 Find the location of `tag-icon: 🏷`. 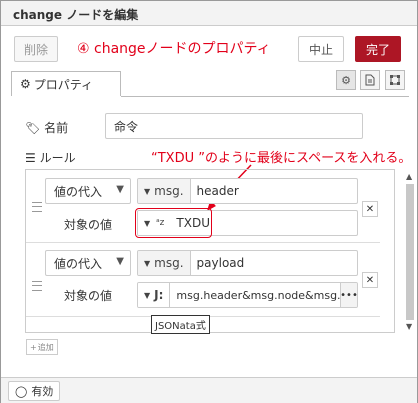

tag-icon: 🏷 is located at coordinates (33, 128).